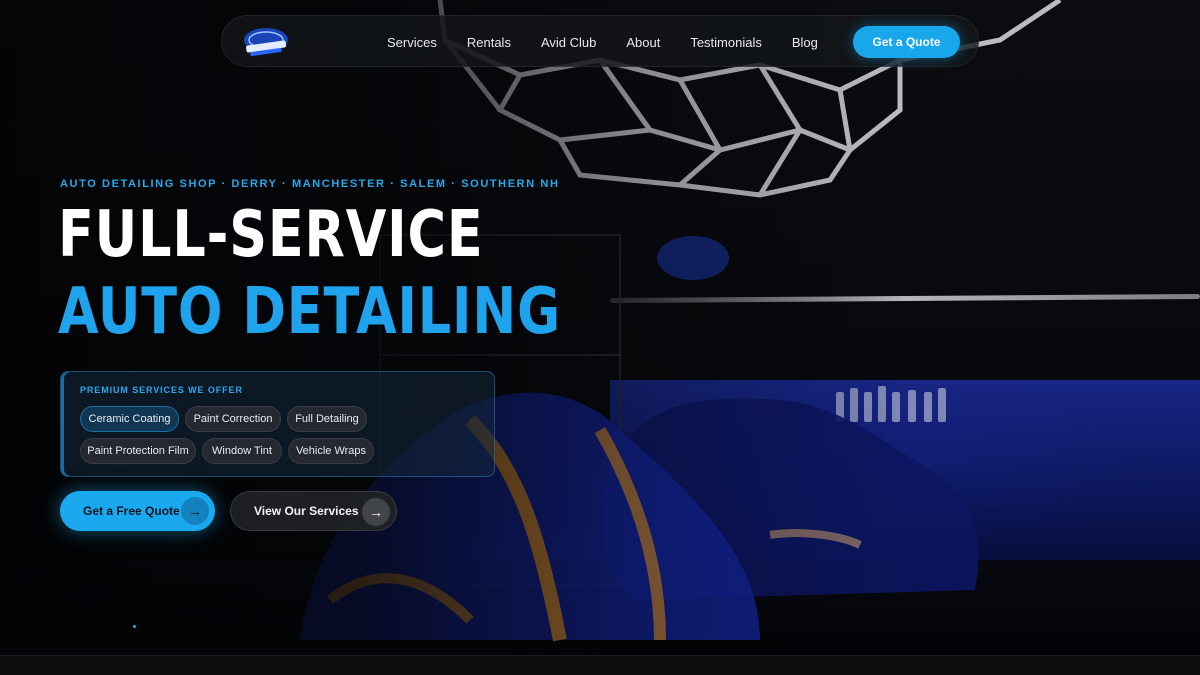 This screenshot has height=675, width=1200. I want to click on service-chip-ceramic-coating: Ceramic Coating, so click(129, 419).